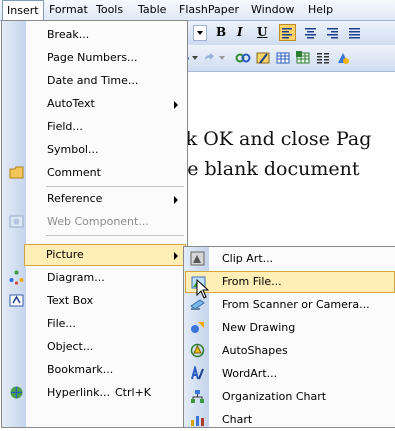 The height and width of the screenshot is (431, 395). What do you see at coordinates (273, 139) in the screenshot?
I see `document-text-line-1: ck OK and close Pag` at bounding box center [273, 139].